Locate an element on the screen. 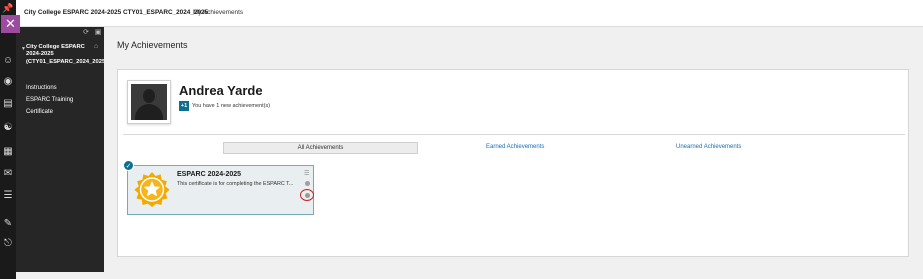 This screenshot has width=923, height=279. user-name: Andrea Yarde is located at coordinates (221, 90).